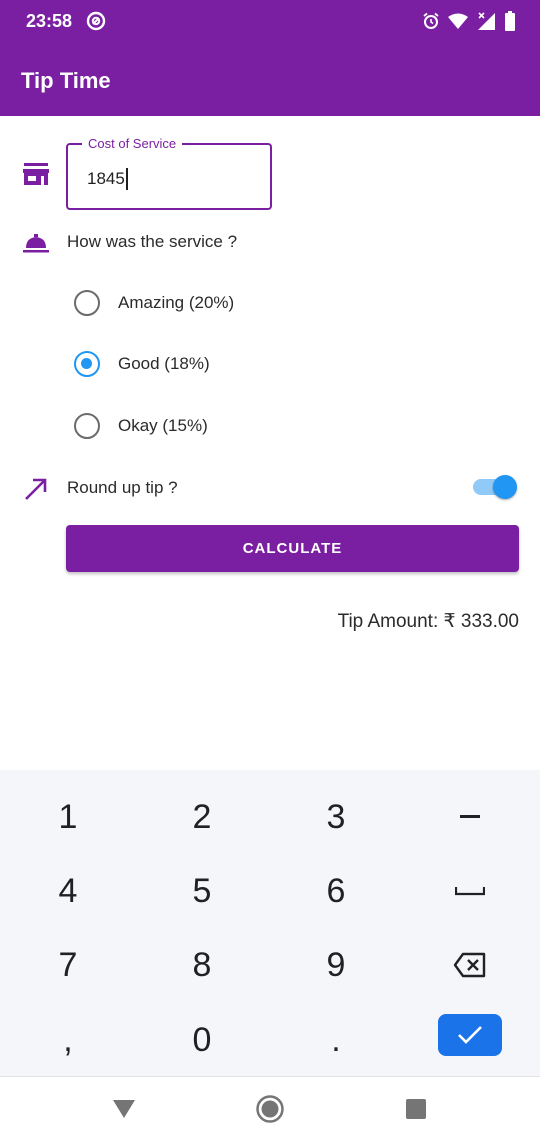  Describe the element at coordinates (428, 621) in the screenshot. I see `tip-amount: Tip Amount: ₹ 333.00` at that location.